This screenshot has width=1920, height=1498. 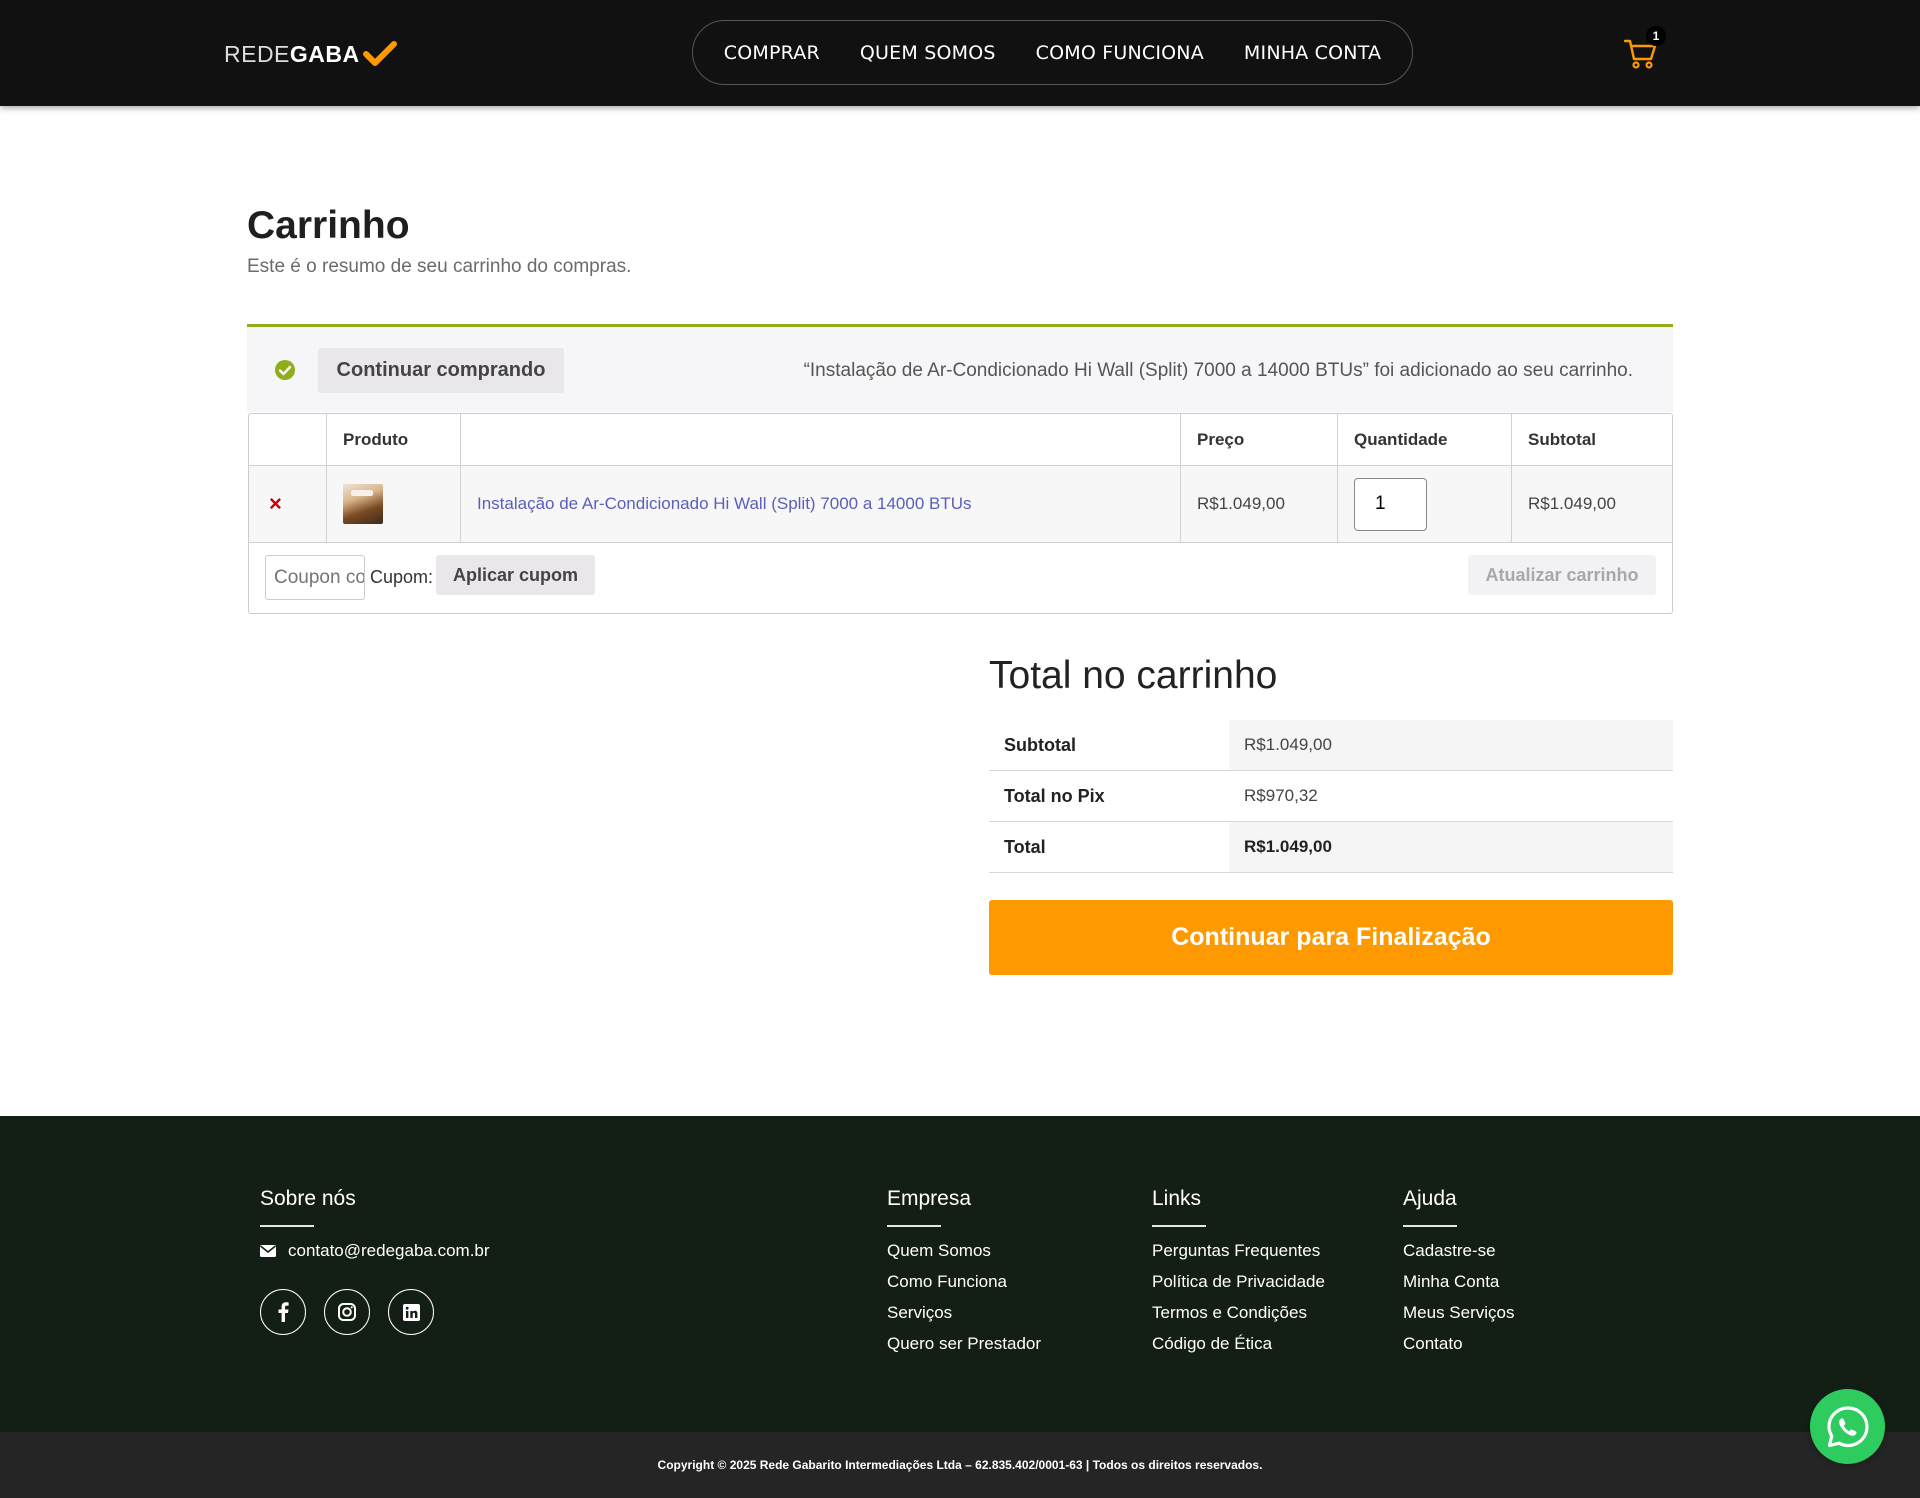 I want to click on cart-totals-title: Total no carrinho, so click(x=1133, y=675).